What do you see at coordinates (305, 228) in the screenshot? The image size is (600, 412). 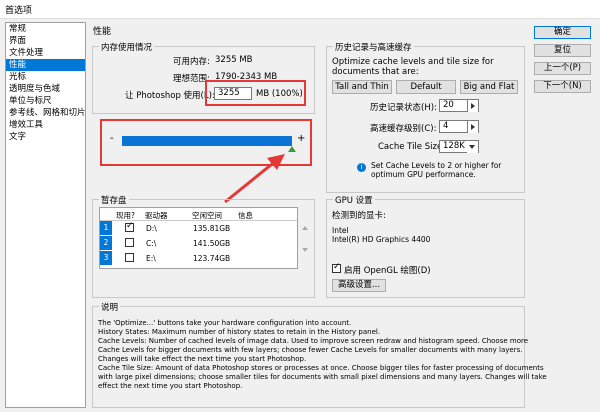 I see `move-up-icon` at bounding box center [305, 228].